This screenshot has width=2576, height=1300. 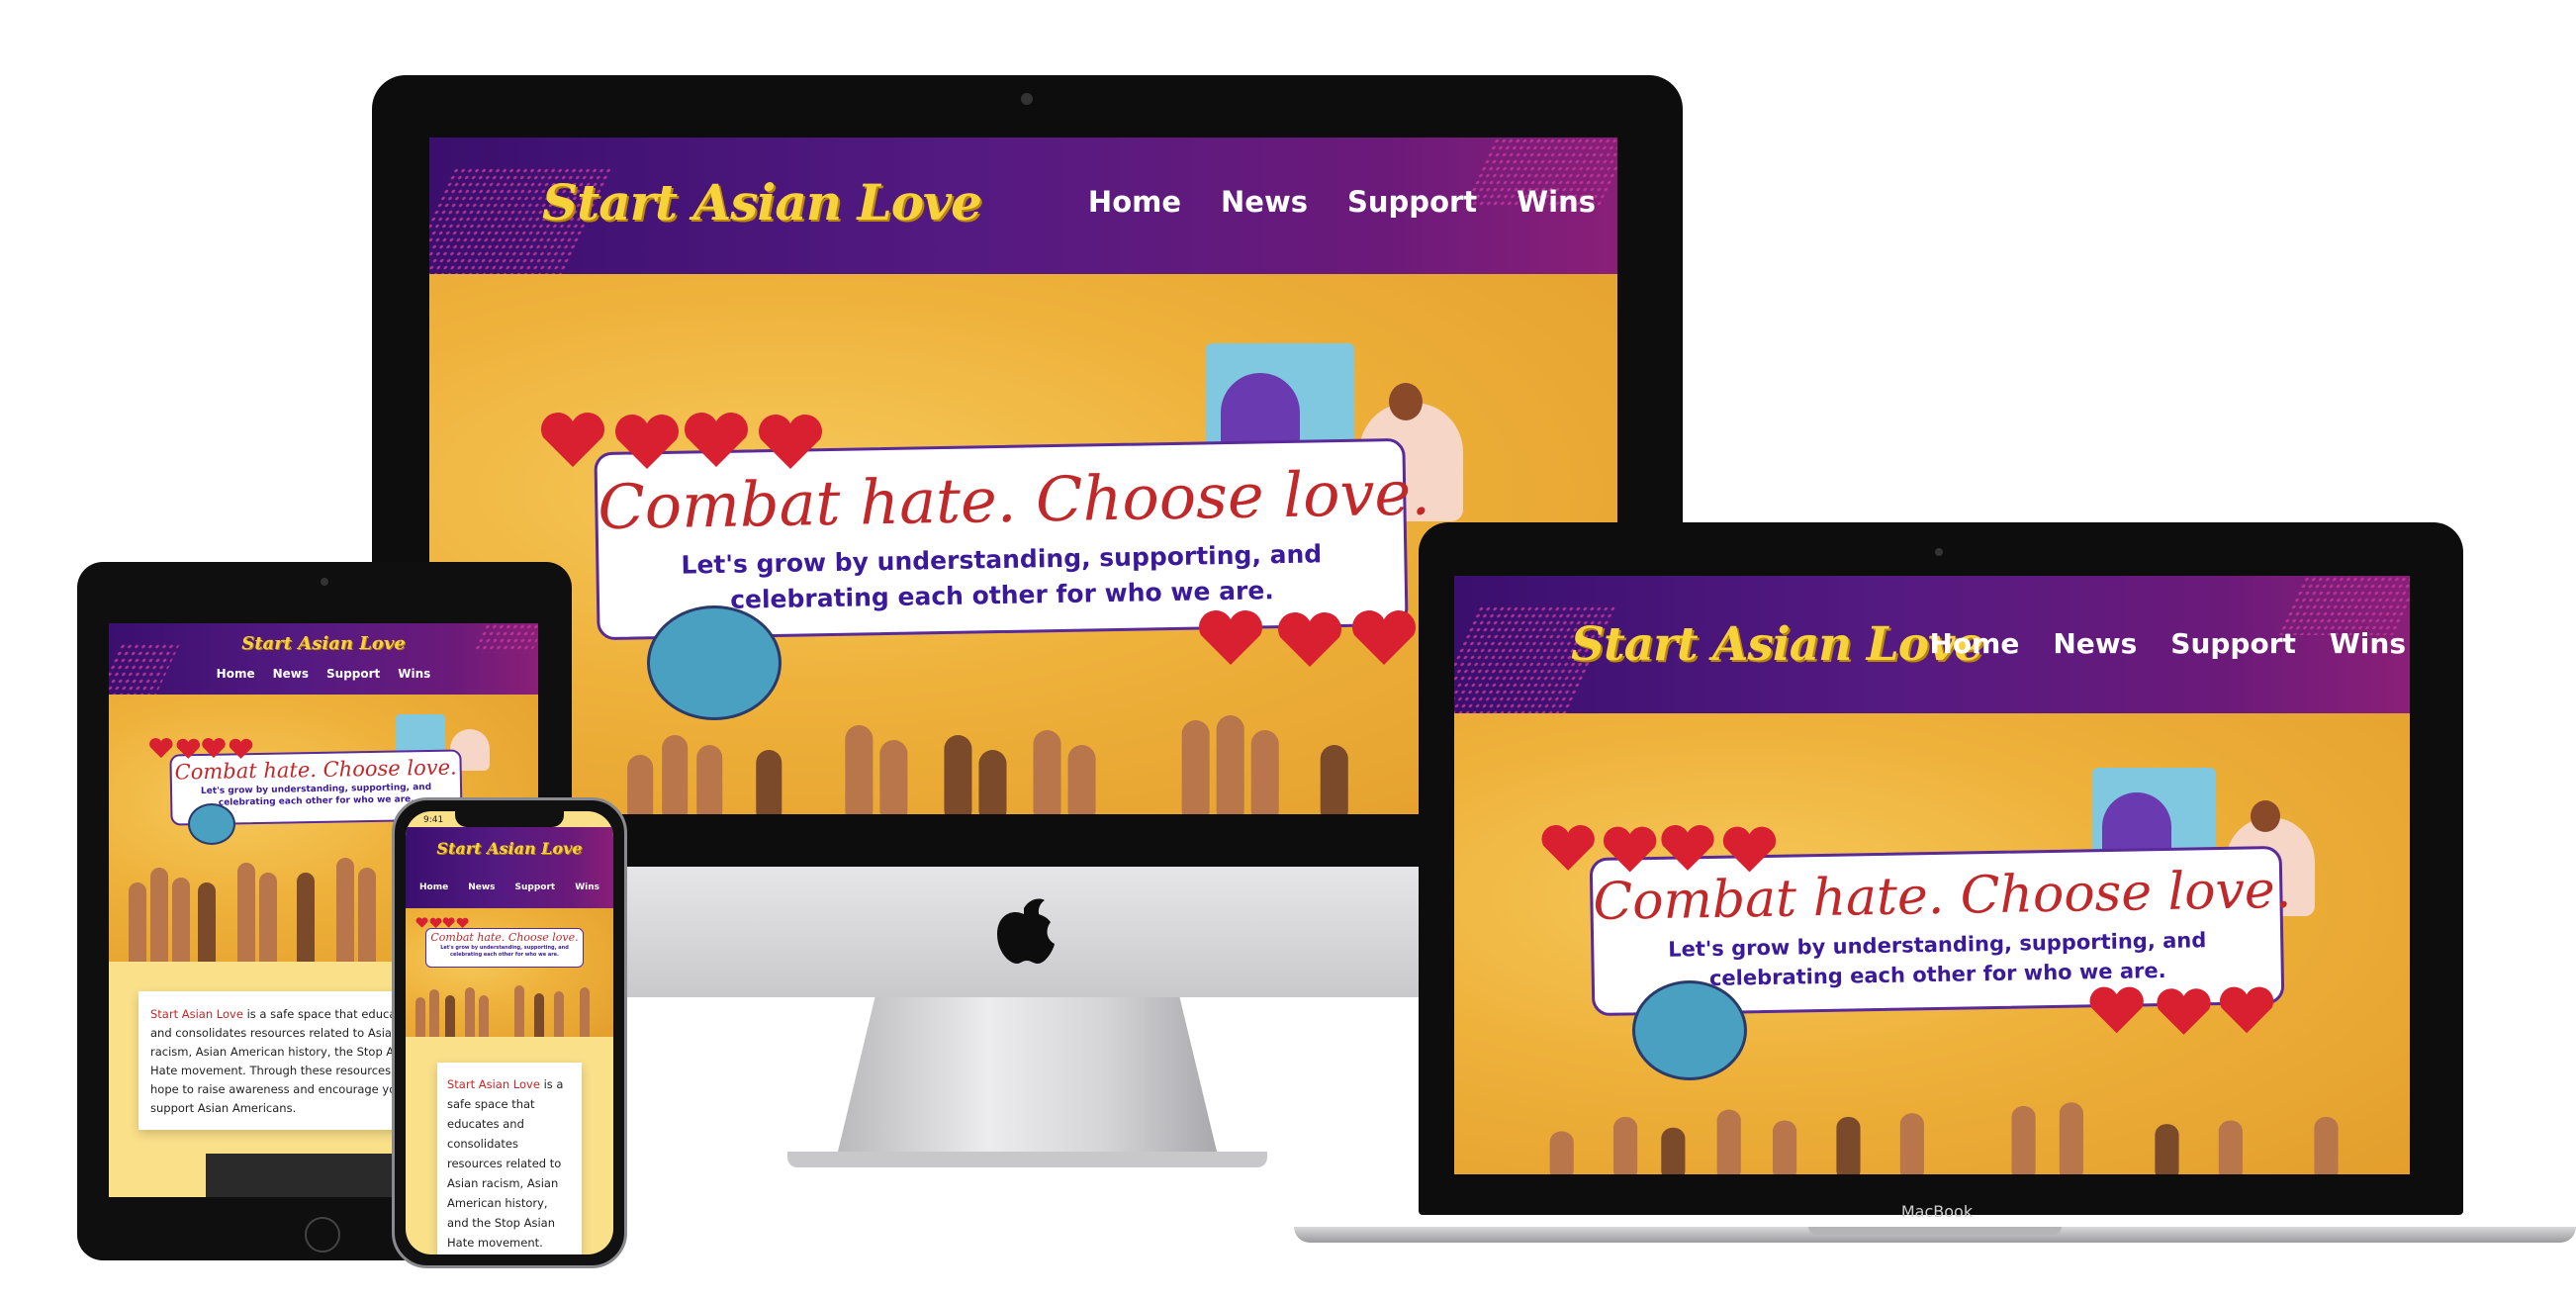 What do you see at coordinates (2343, 605) in the screenshot?
I see `header-dots` at bounding box center [2343, 605].